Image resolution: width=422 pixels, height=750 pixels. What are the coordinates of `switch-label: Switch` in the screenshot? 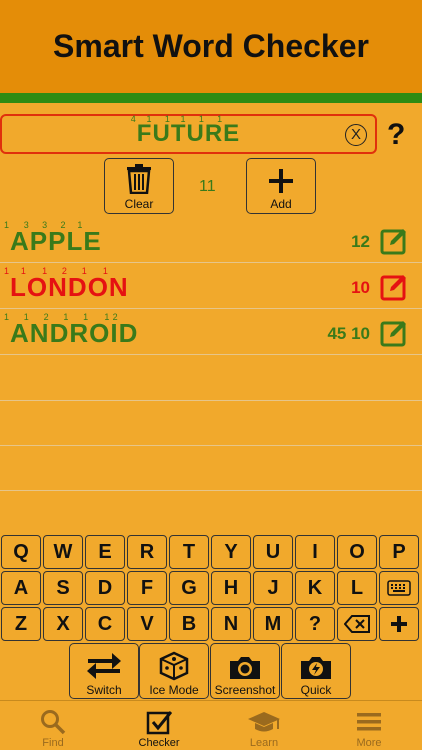 It's located at (104, 690).